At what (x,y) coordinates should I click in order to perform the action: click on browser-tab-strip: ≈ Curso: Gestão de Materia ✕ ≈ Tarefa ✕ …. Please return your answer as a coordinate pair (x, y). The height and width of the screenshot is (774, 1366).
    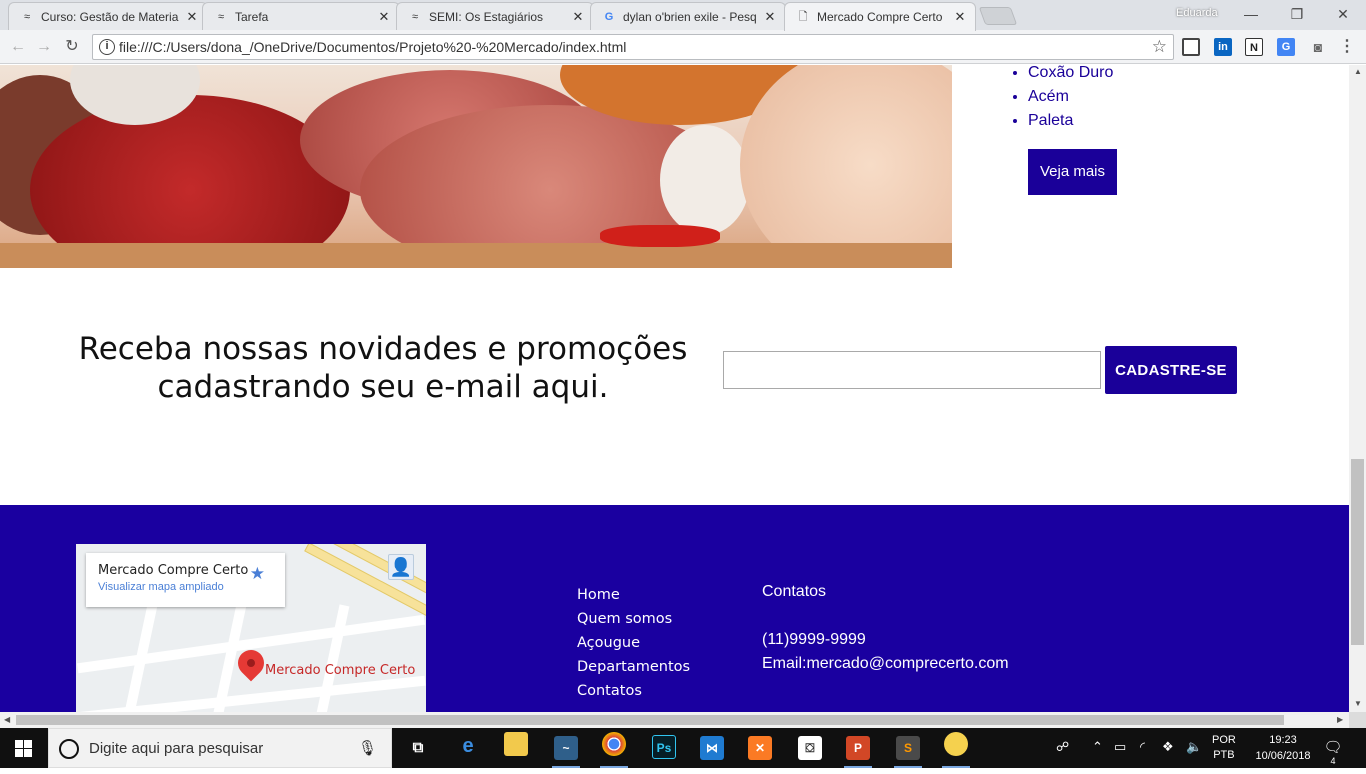
    Looking at the image, I should click on (683, 15).